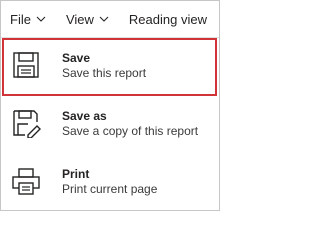  I want to click on file-menu: File, so click(26, 19).